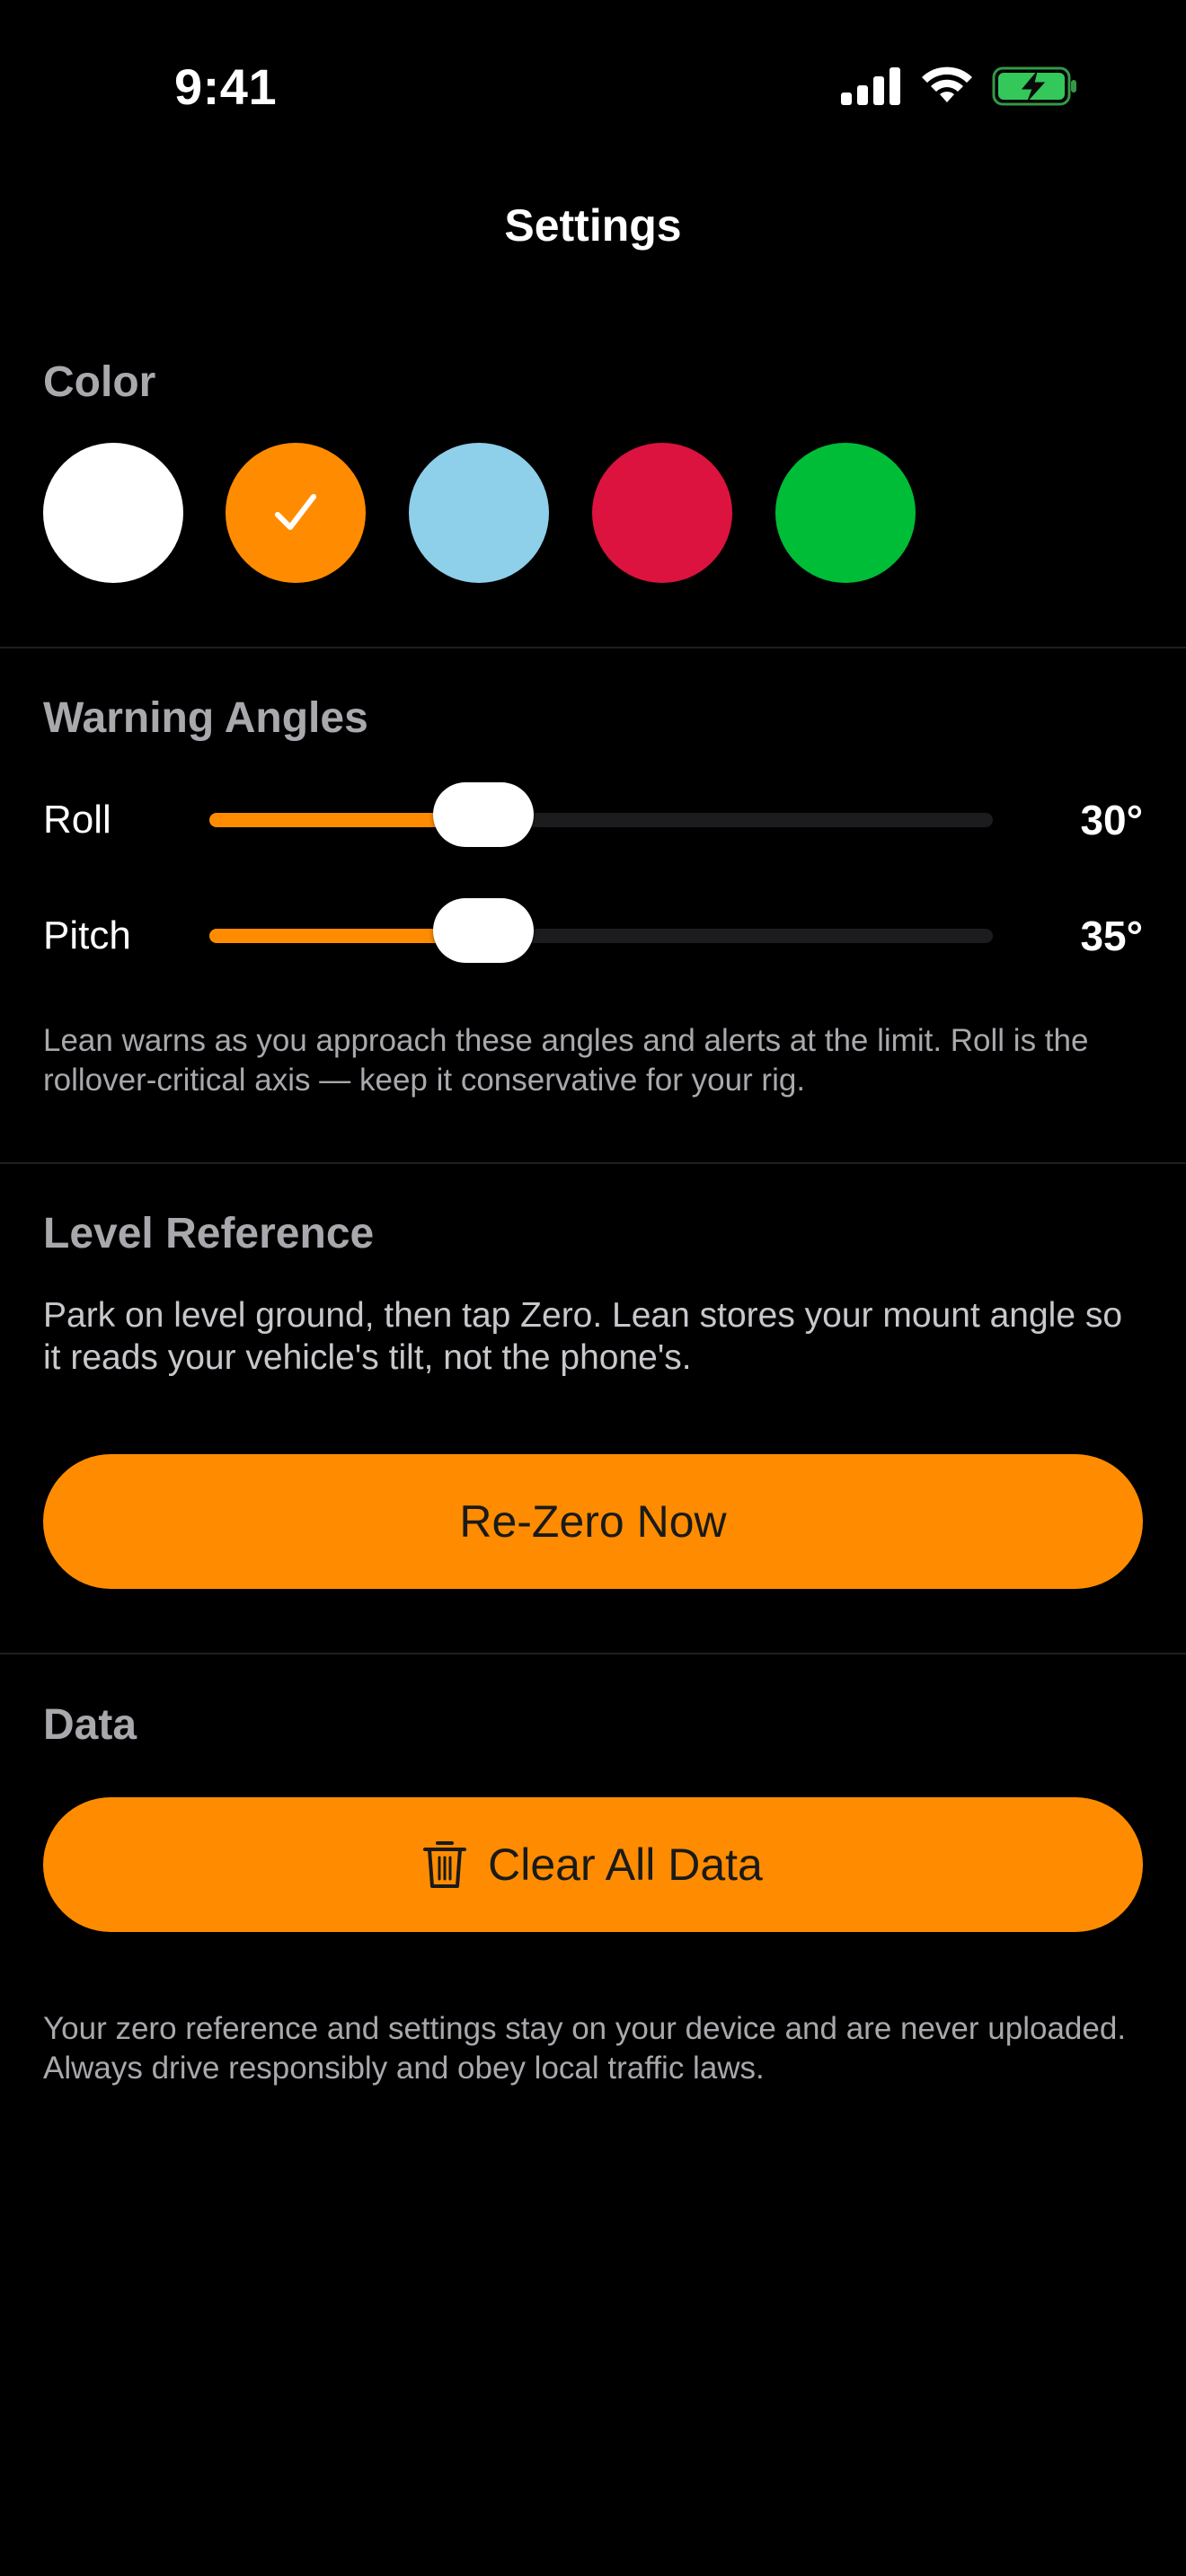  Describe the element at coordinates (484, 814) in the screenshot. I see `roll-slider-thumb` at that location.